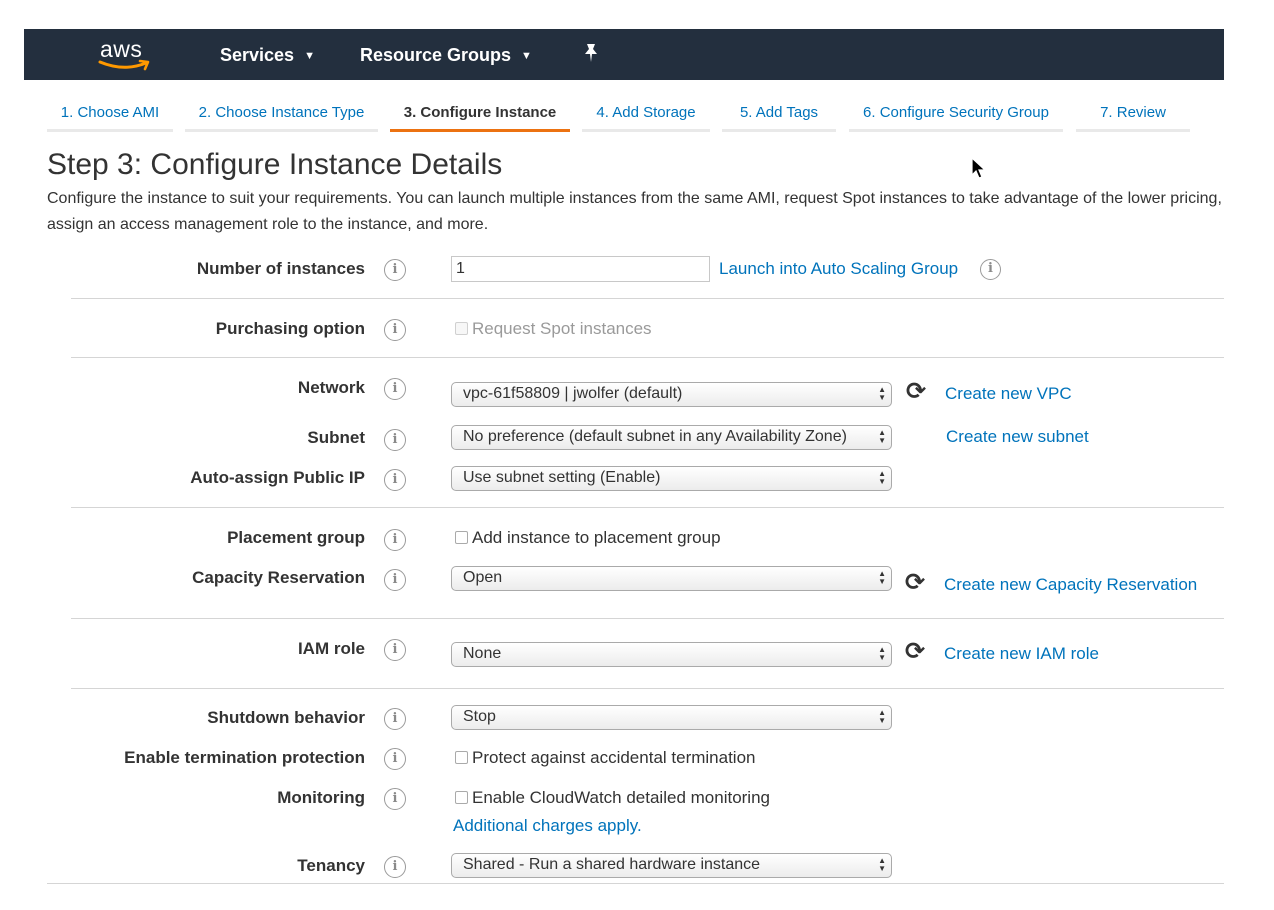  I want to click on mouse-pointer-icon, so click(979, 168).